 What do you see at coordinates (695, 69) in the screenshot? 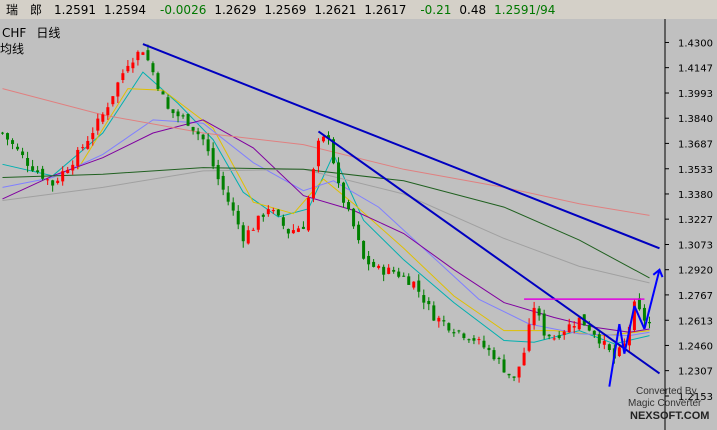
I see `price-tick-label: 1.4147` at bounding box center [695, 69].